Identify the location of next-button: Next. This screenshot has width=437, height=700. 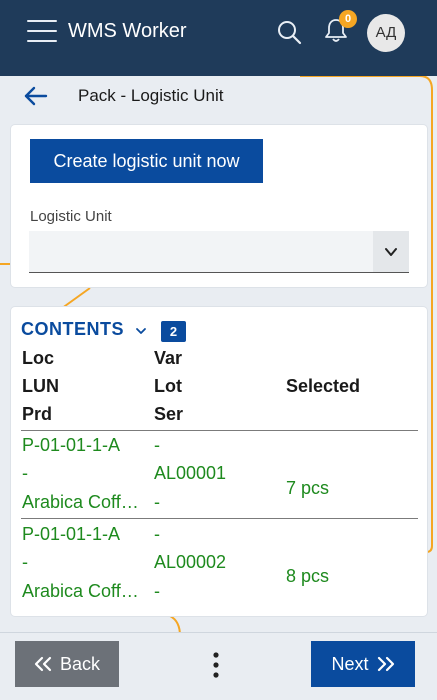
(363, 664).